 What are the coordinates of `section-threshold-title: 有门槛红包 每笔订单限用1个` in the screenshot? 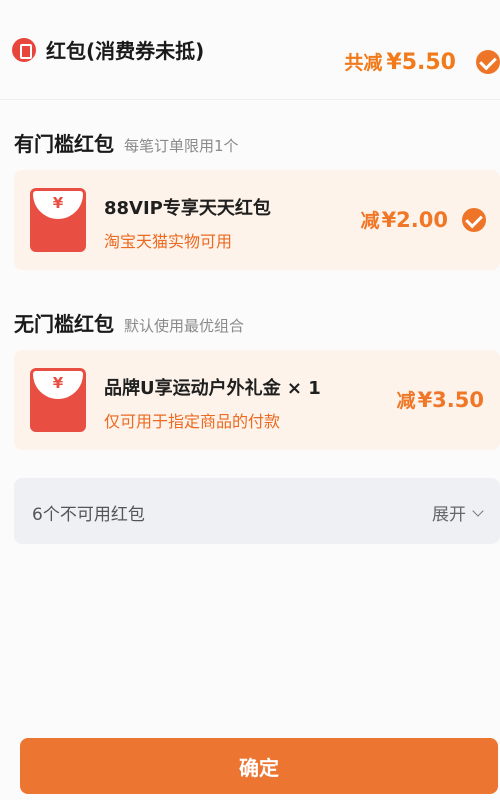 It's located at (126, 142).